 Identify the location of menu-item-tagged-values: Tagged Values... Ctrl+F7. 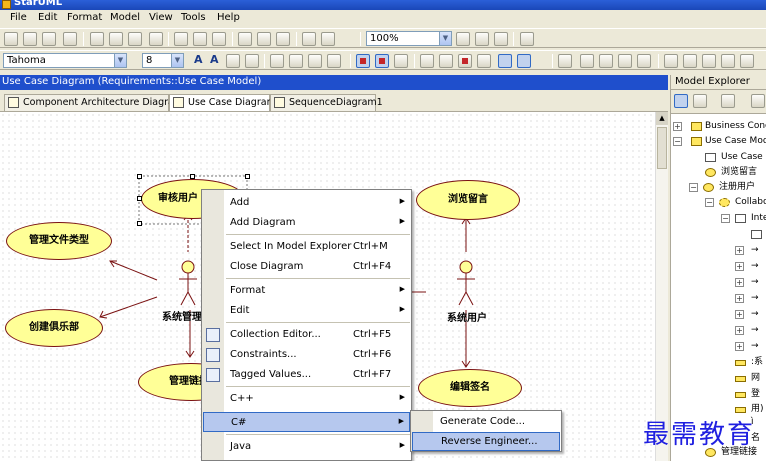
(317, 375).